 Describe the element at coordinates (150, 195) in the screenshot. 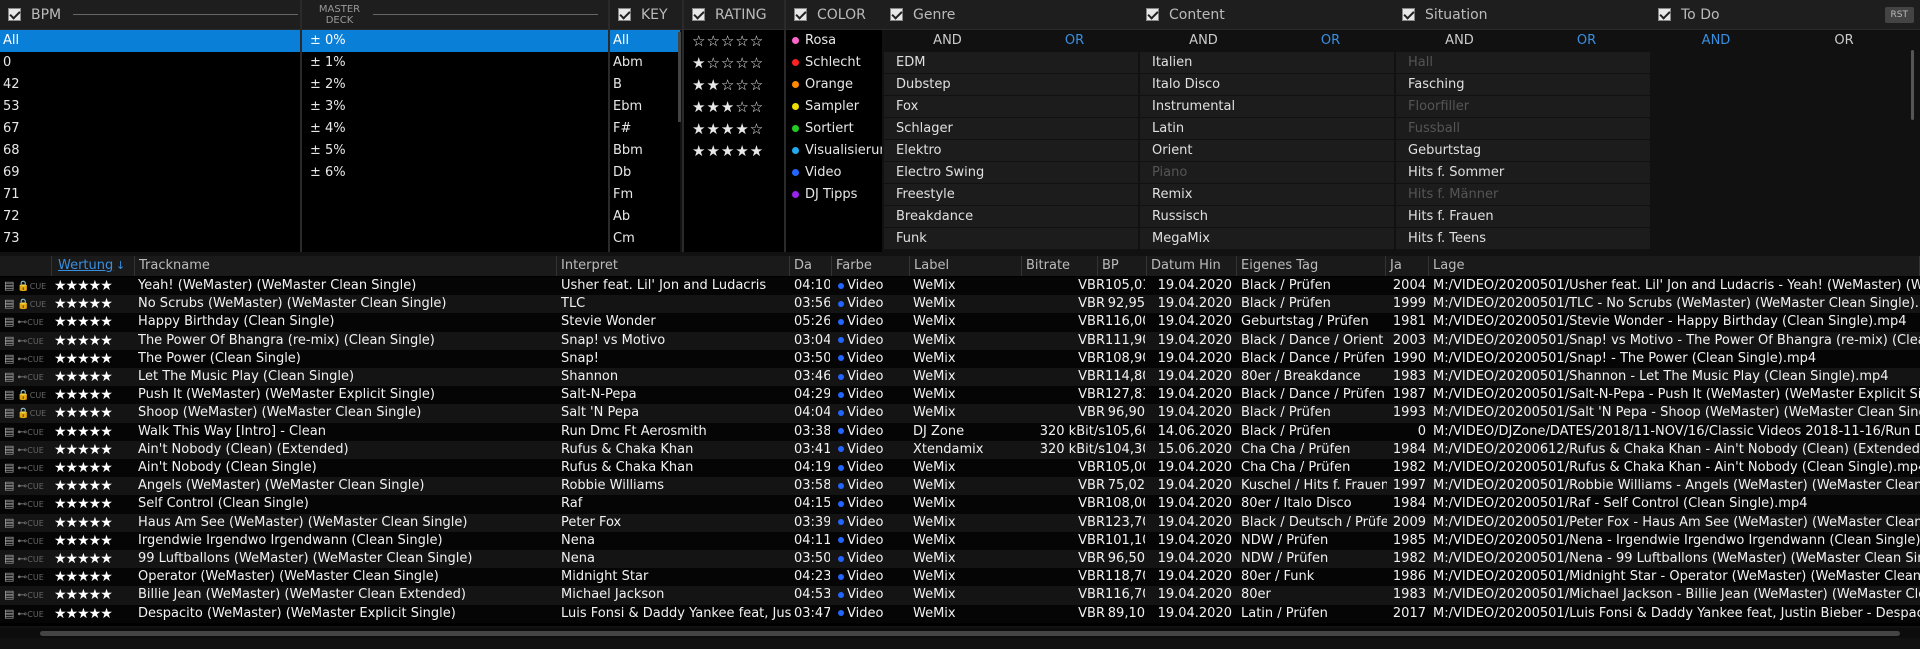

I see `bpm-item: 71` at that location.